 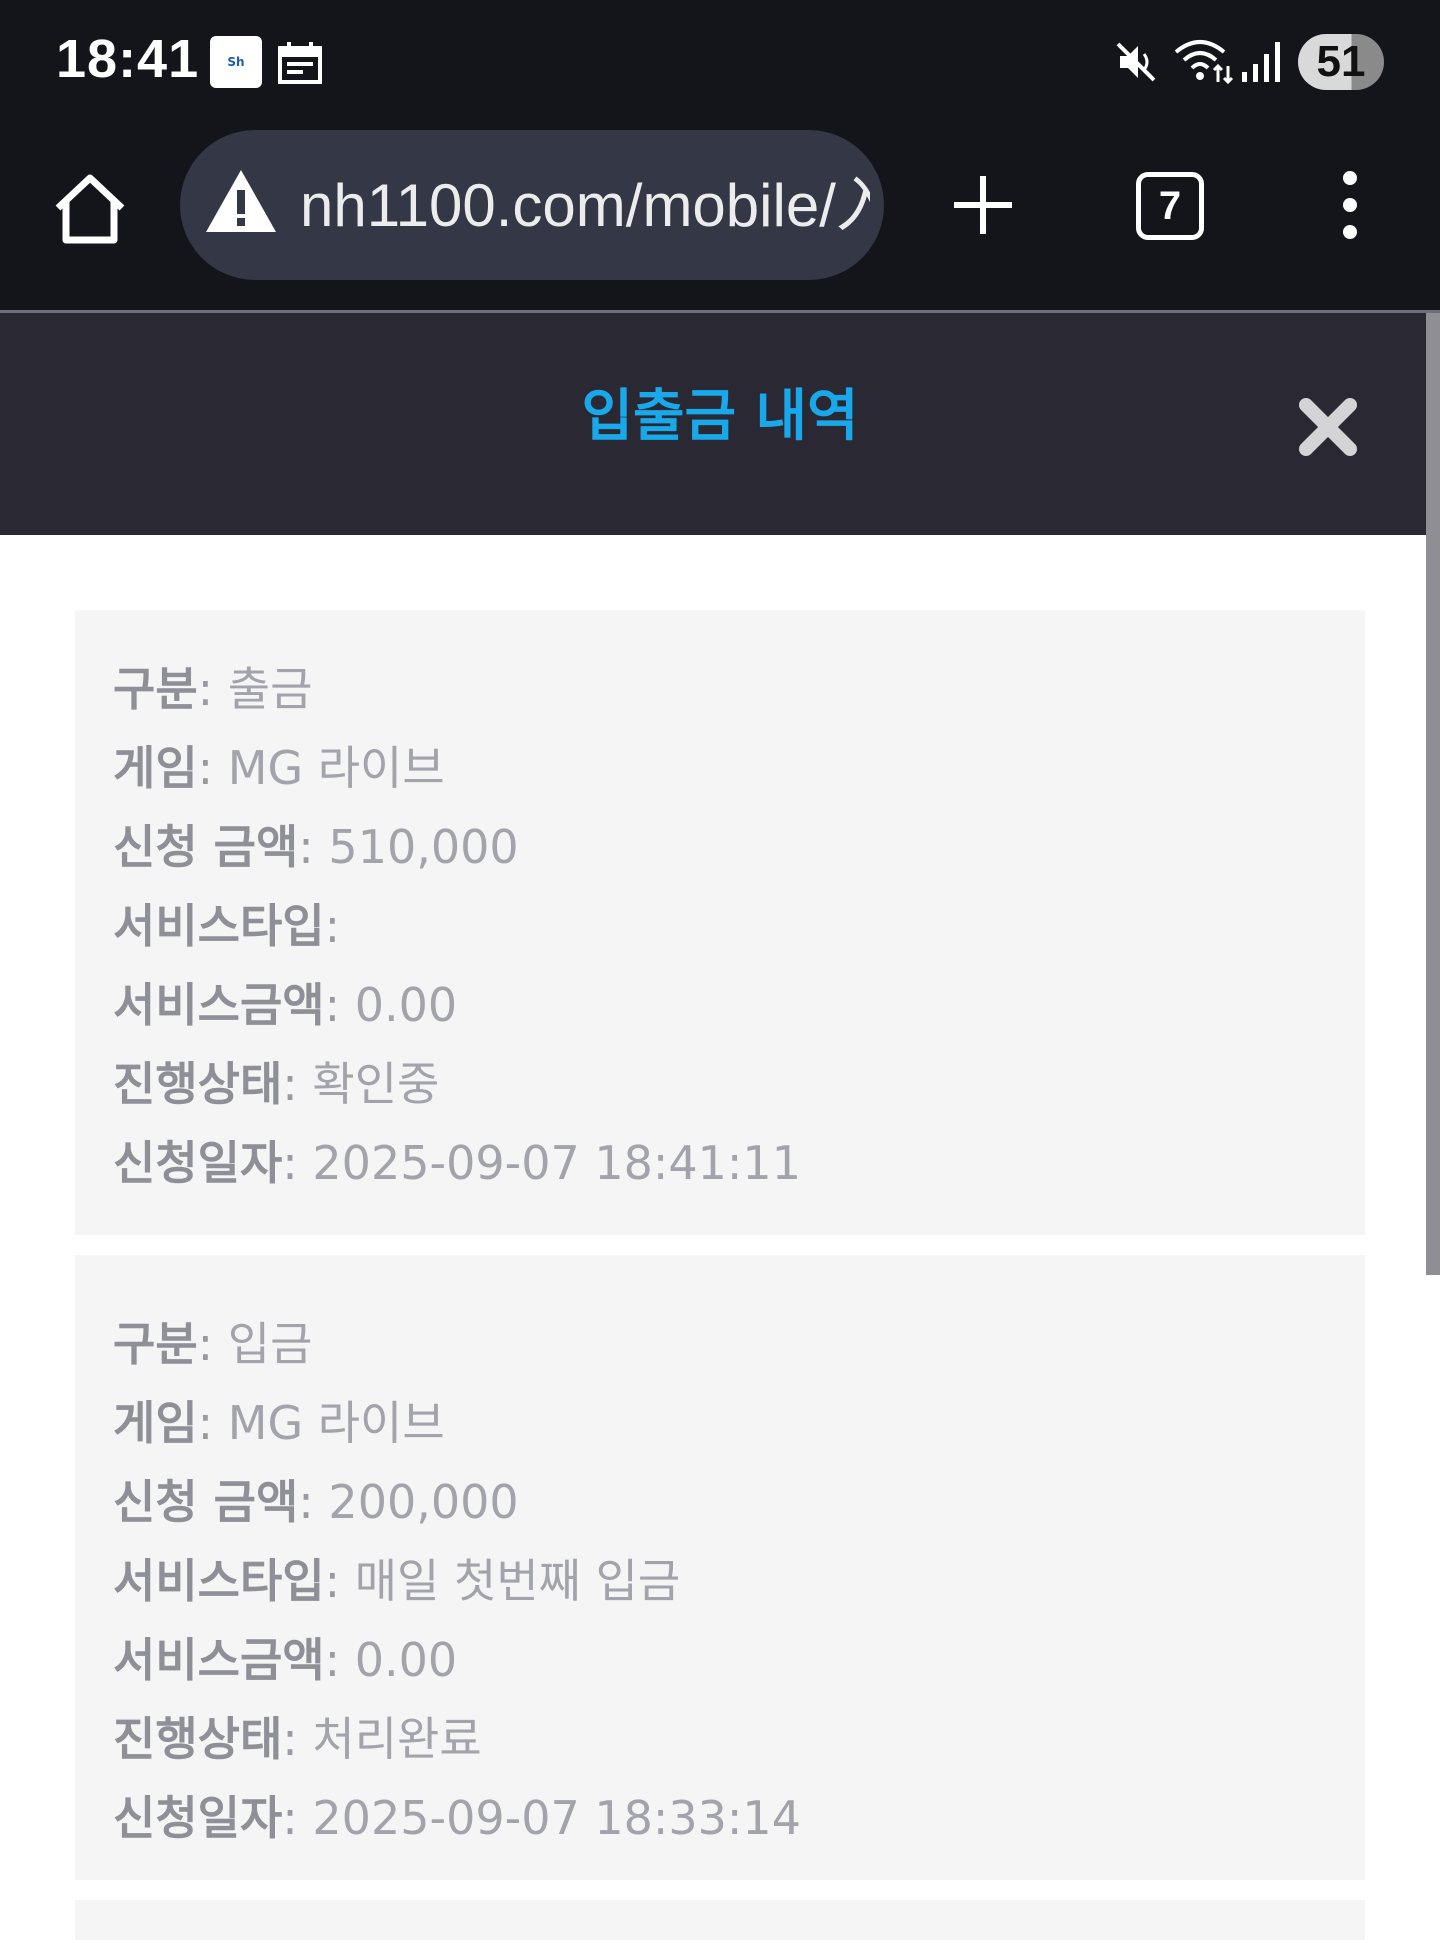 I want to click on status-bar: 18:41 Sh 51, so click(x=720, y=64).